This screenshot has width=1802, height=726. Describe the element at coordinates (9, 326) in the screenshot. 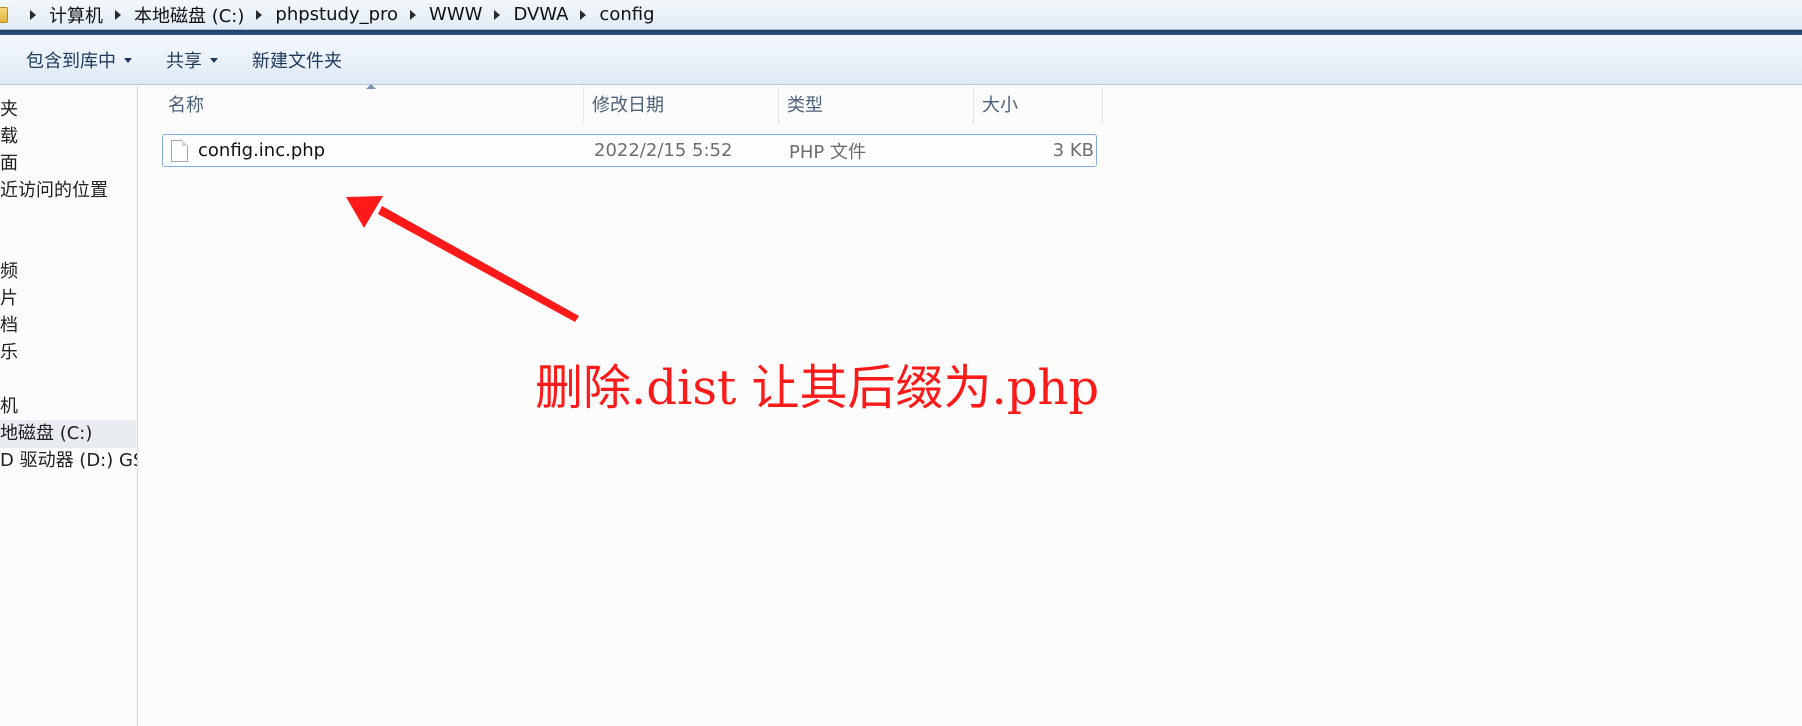

I see `nav-item-documents: 档` at that location.